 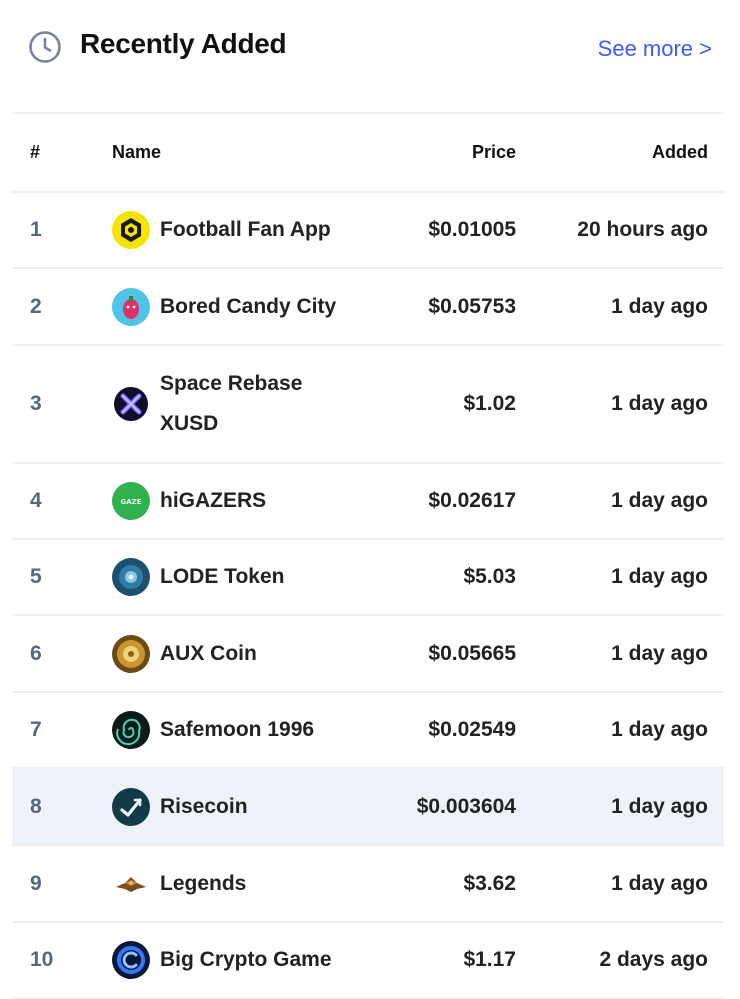 I want to click on row-rank: 8, so click(x=36, y=806).